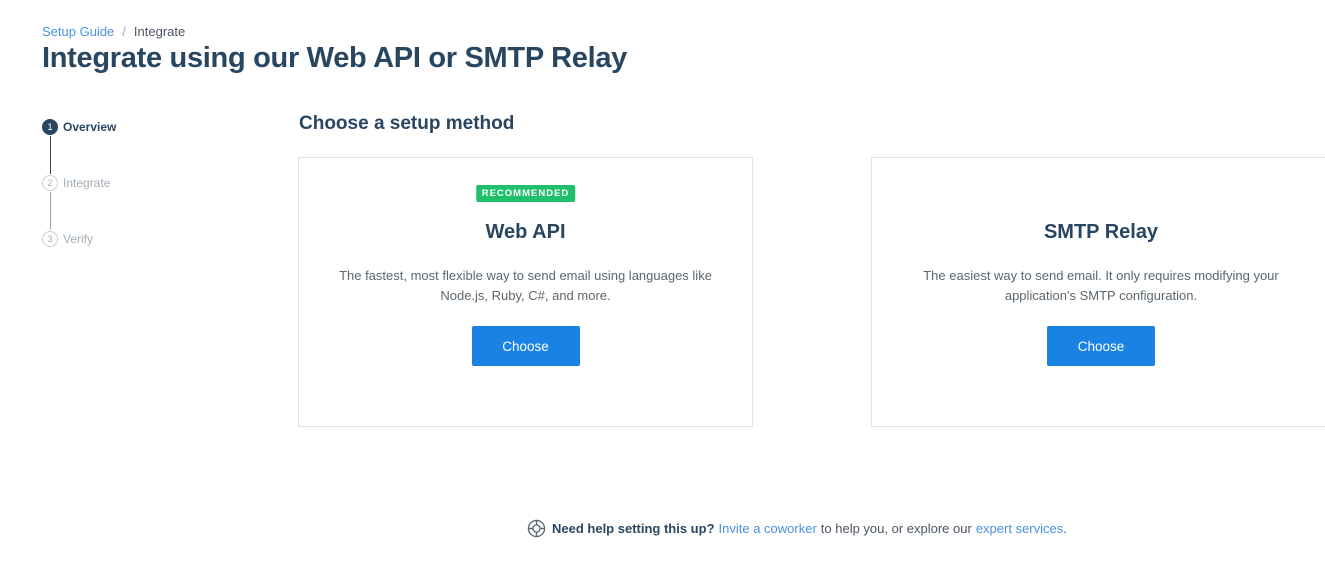 The width and height of the screenshot is (1325, 578). What do you see at coordinates (525, 232) in the screenshot?
I see `web-api-title: Web API` at bounding box center [525, 232].